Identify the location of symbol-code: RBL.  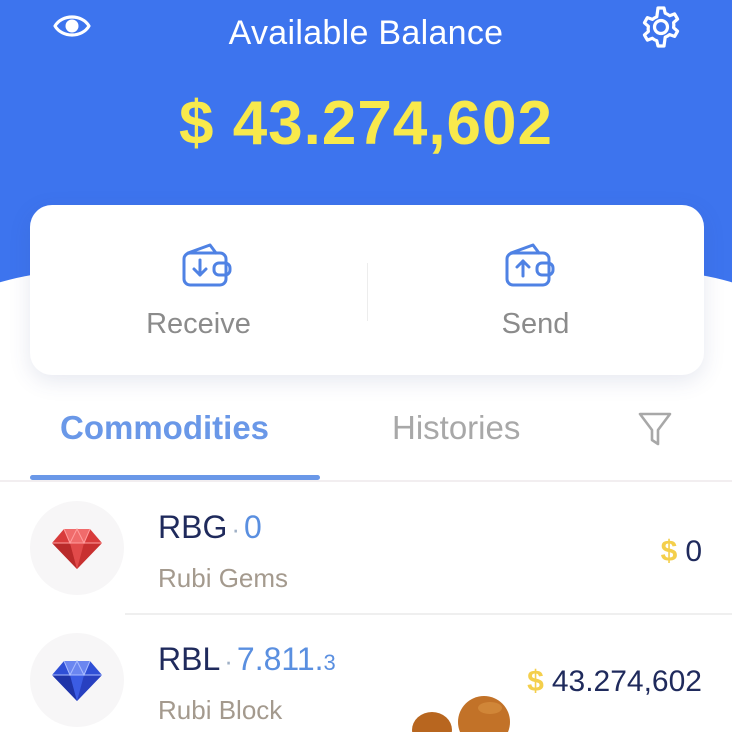
(189, 659).